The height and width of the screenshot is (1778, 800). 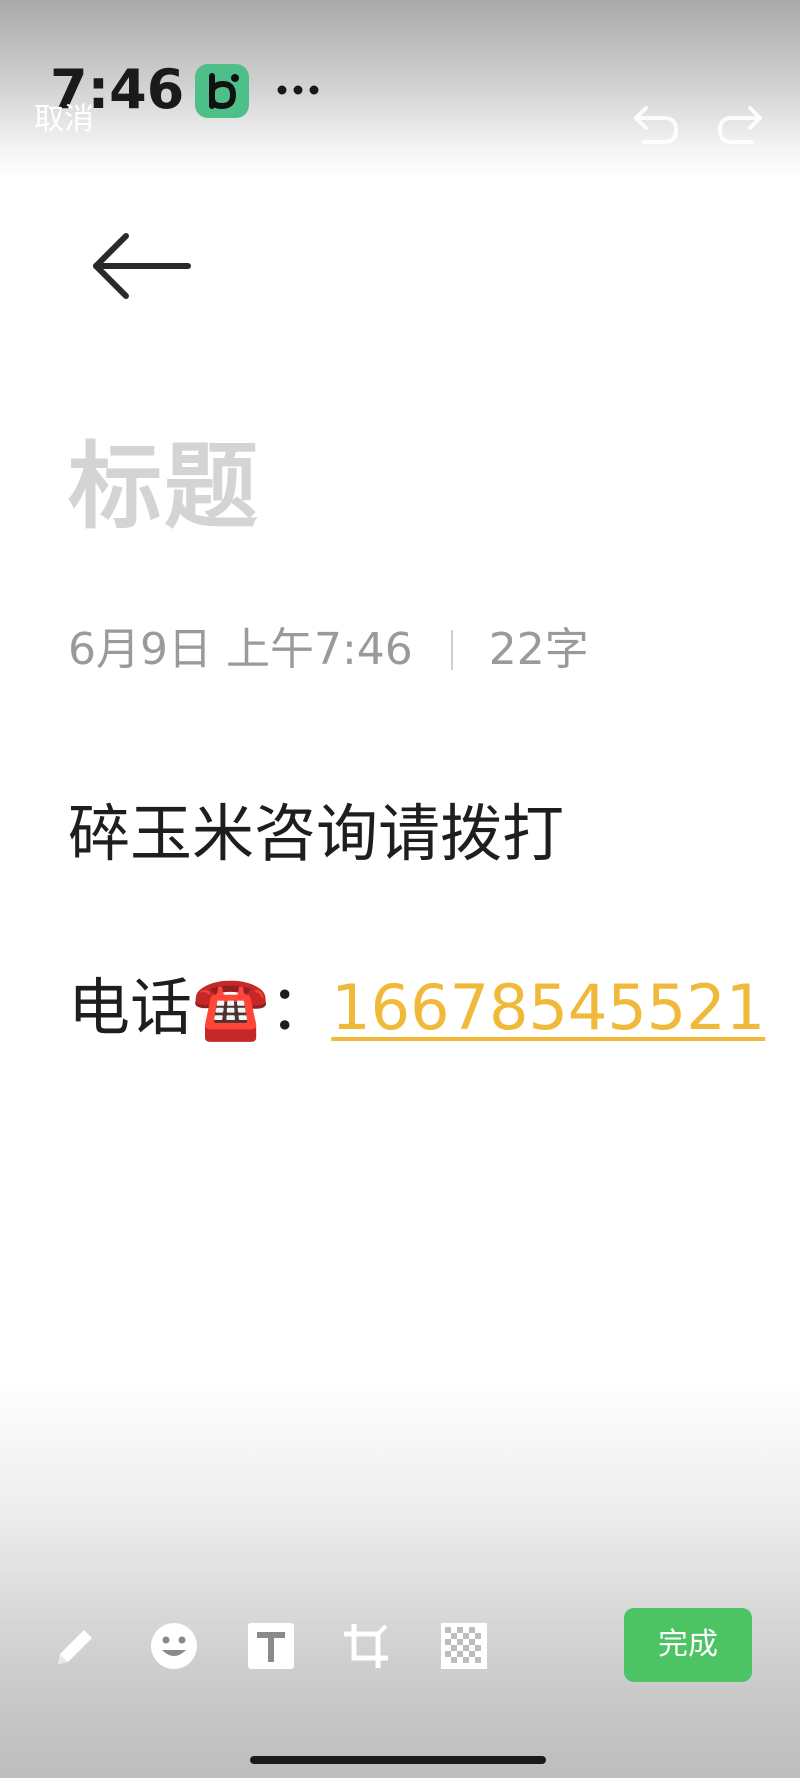 I want to click on b-app-icon, so click(x=222, y=91).